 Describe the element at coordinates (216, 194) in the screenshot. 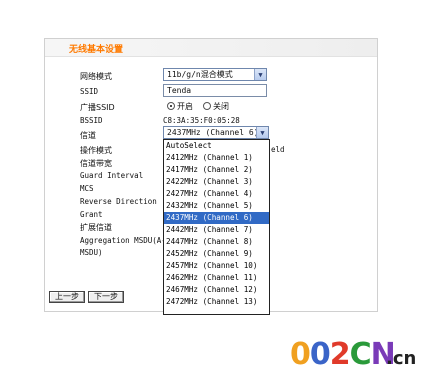

I see `channel-option: 2427MHz (Channel 4)` at that location.